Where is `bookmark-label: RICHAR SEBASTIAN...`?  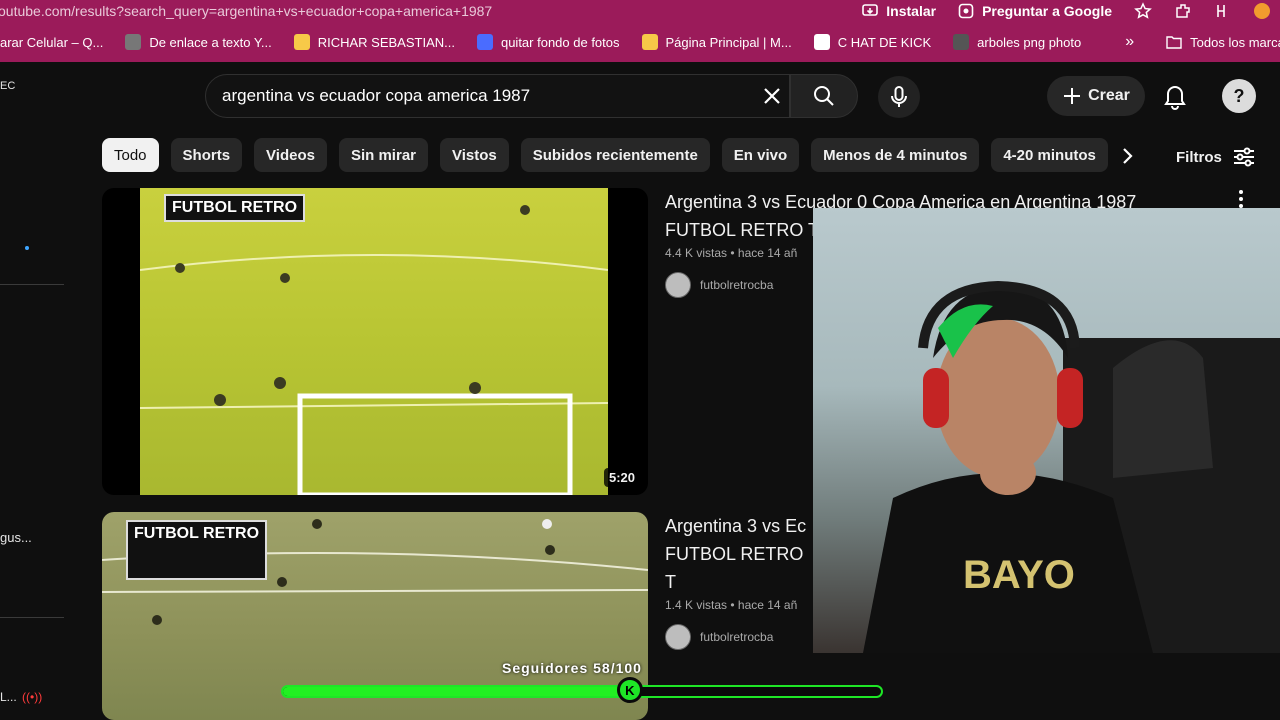
bookmark-label: RICHAR SEBASTIAN... is located at coordinates (386, 42).